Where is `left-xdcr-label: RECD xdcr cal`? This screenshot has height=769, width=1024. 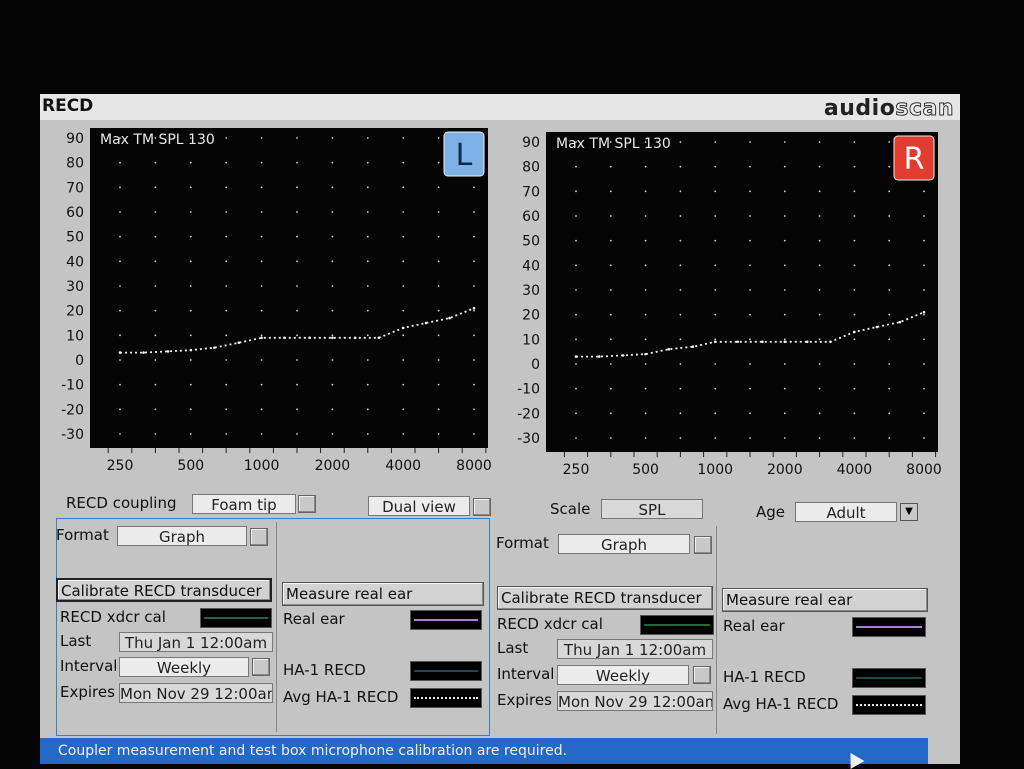
left-xdcr-label: RECD xdcr cal is located at coordinates (113, 617).